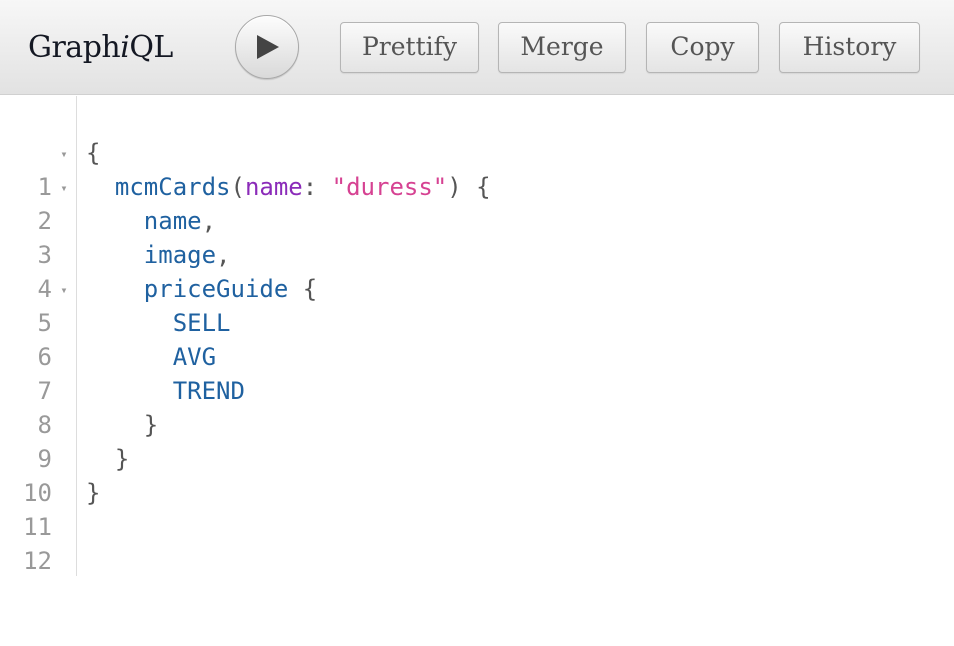  Describe the element at coordinates (477, 236) in the screenshot. I see `code-line-3: 3 name,` at that location.